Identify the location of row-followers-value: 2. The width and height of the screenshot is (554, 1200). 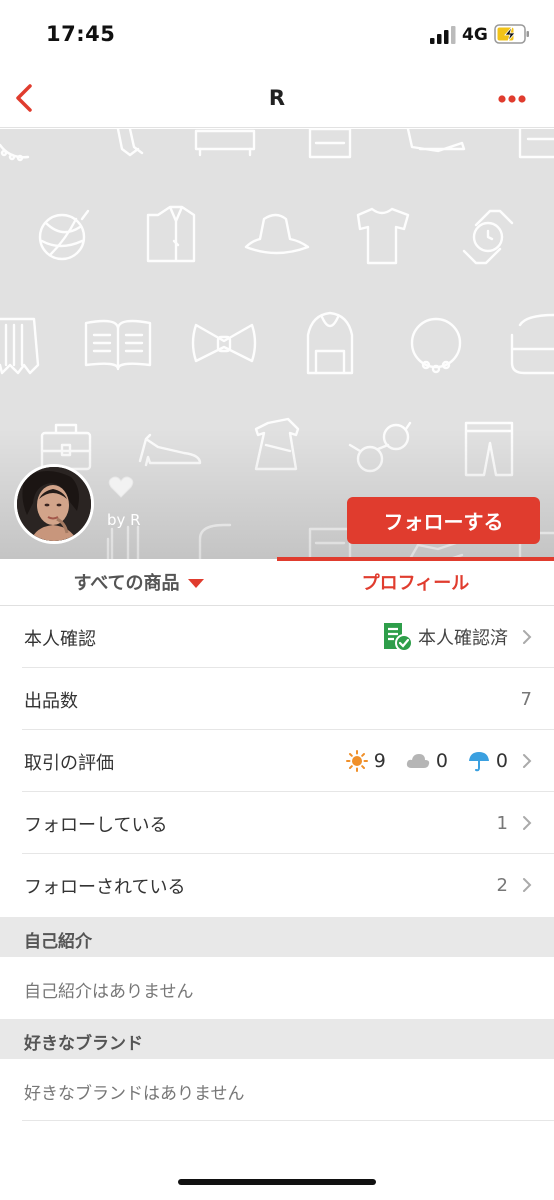
(502, 885).